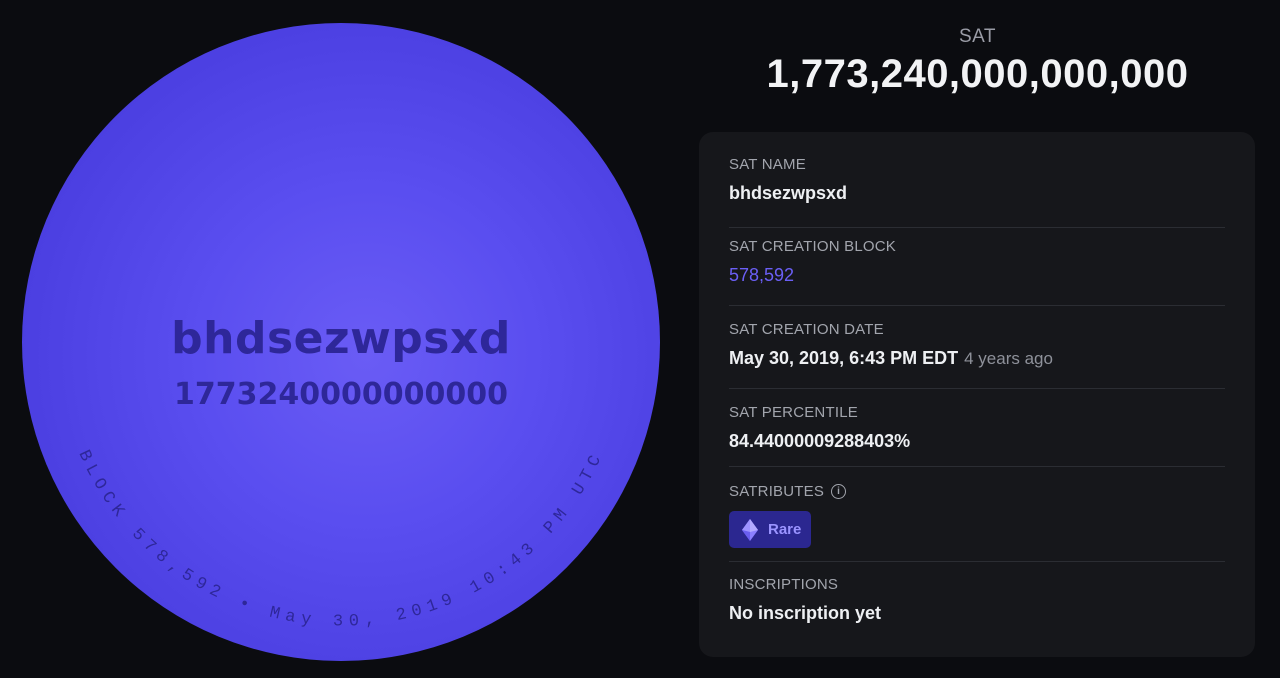  I want to click on creation-block-label: SAT CREATION BLOCK, so click(812, 246).